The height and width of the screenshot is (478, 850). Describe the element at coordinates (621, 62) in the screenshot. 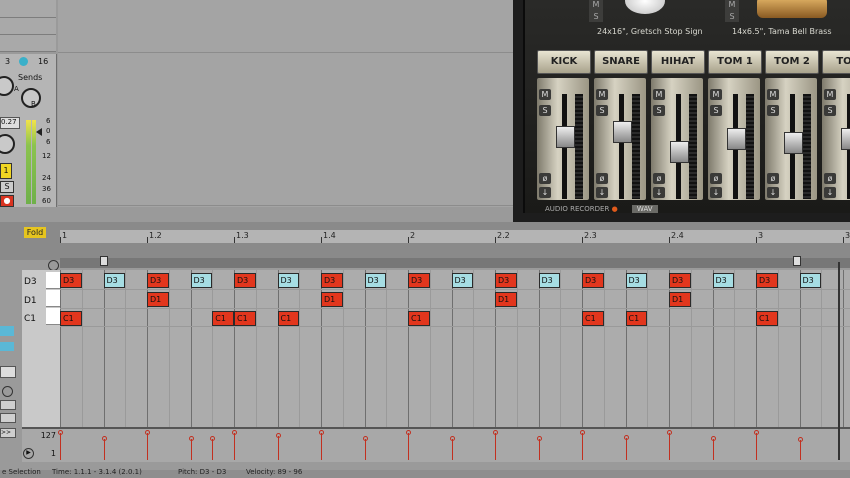

I see `channel-name-button: SNARE` at that location.